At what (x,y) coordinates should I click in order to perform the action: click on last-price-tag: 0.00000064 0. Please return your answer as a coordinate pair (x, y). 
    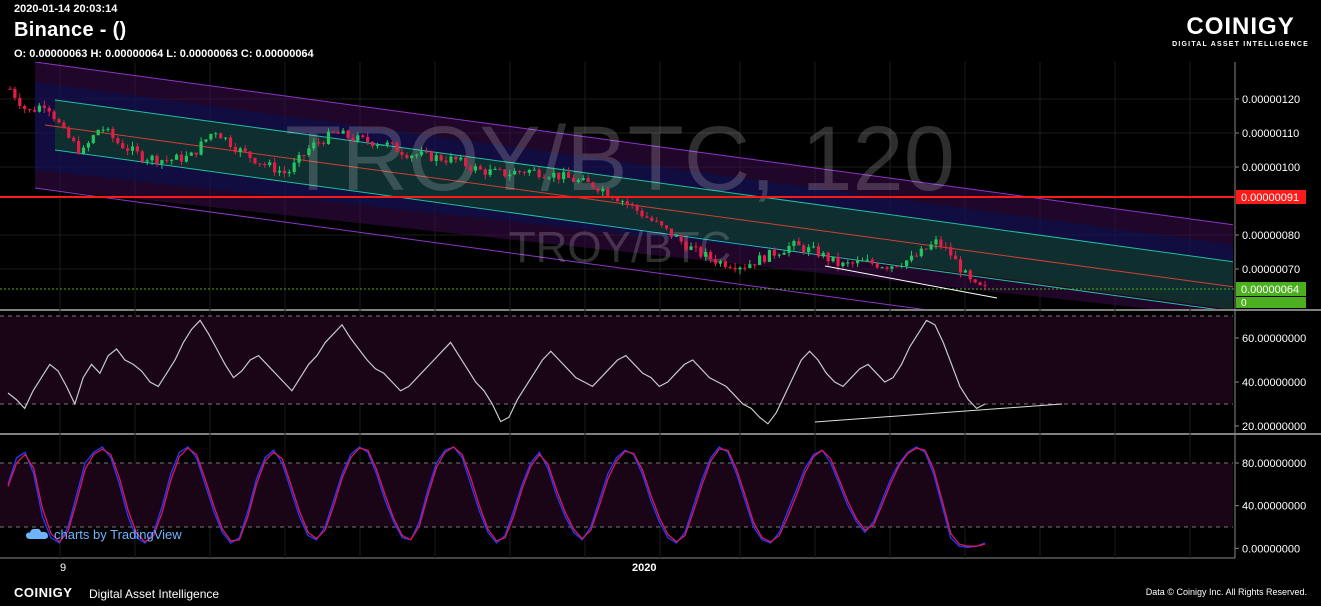
    Looking at the image, I should click on (1271, 295).